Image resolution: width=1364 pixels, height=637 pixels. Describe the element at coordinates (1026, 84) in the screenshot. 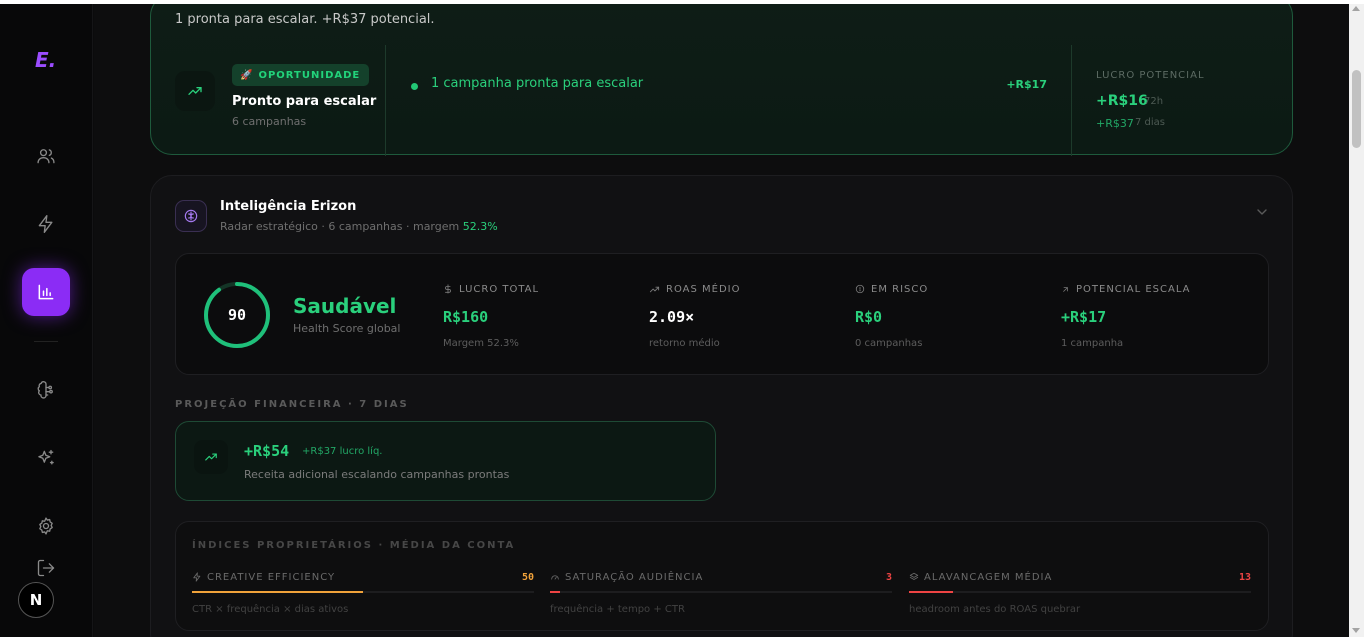

I see `opportunity-item-value: +R$17` at that location.